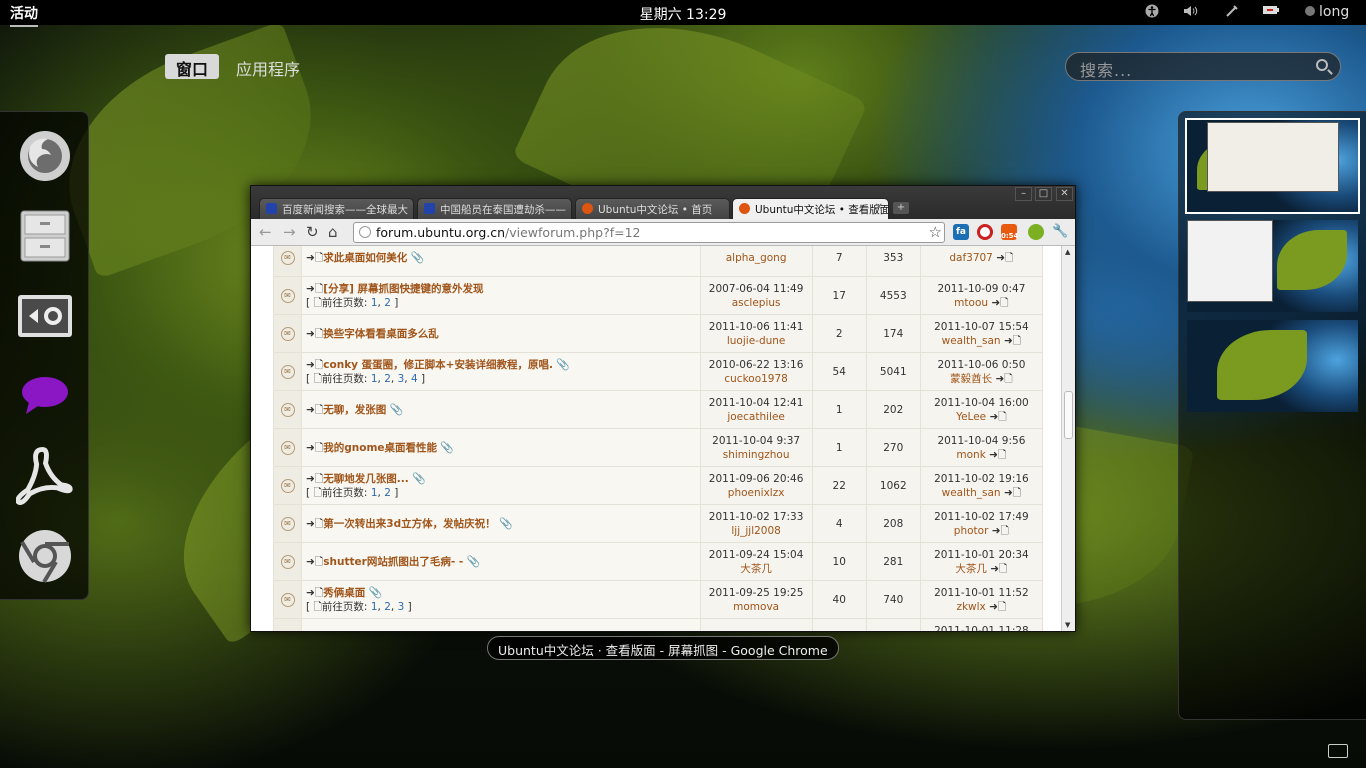  What do you see at coordinates (971, 379) in the screenshot?
I see `last-poster-link: 蒙毅酋长` at bounding box center [971, 379].